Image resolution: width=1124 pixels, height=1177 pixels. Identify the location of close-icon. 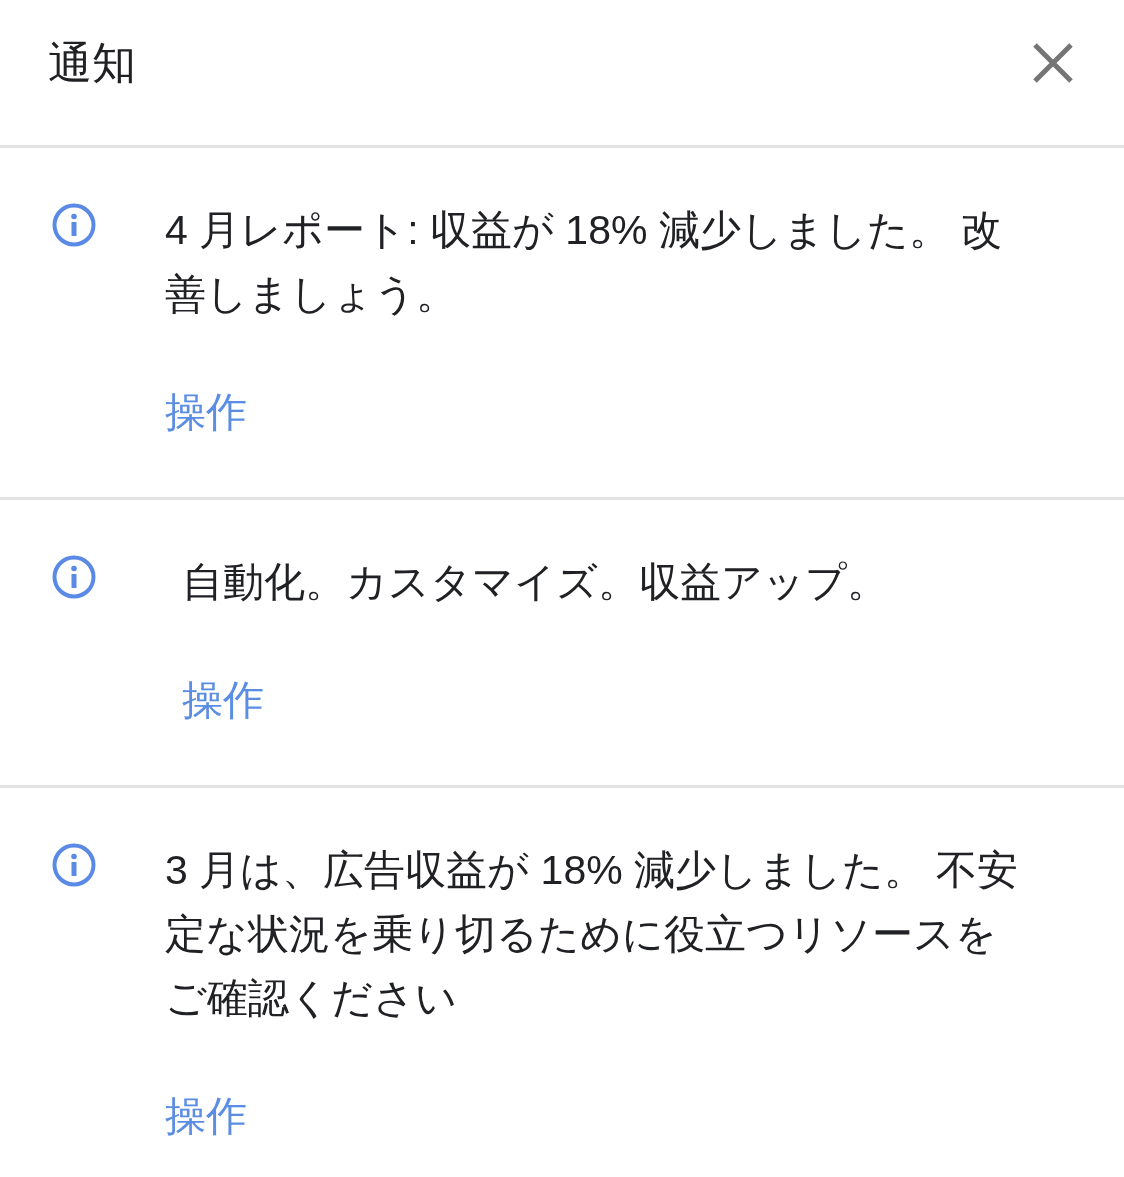
(1053, 63).